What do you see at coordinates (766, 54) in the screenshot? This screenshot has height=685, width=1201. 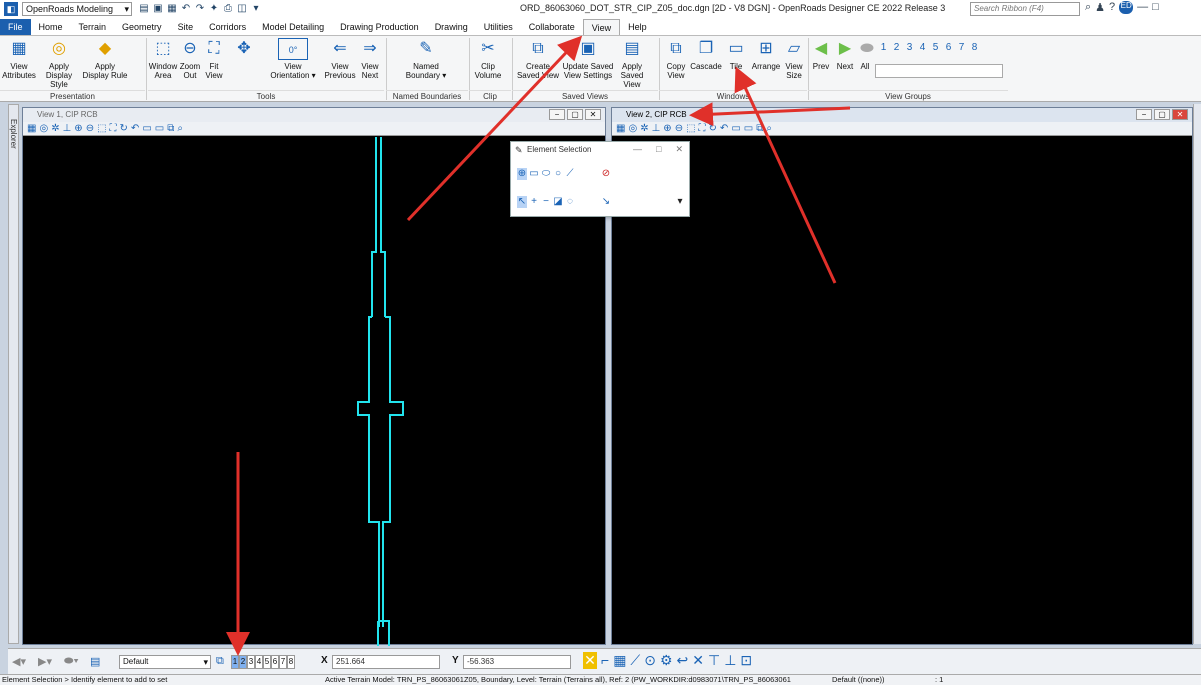 I see `arrange-button: ⊞ Arrange` at bounding box center [766, 54].